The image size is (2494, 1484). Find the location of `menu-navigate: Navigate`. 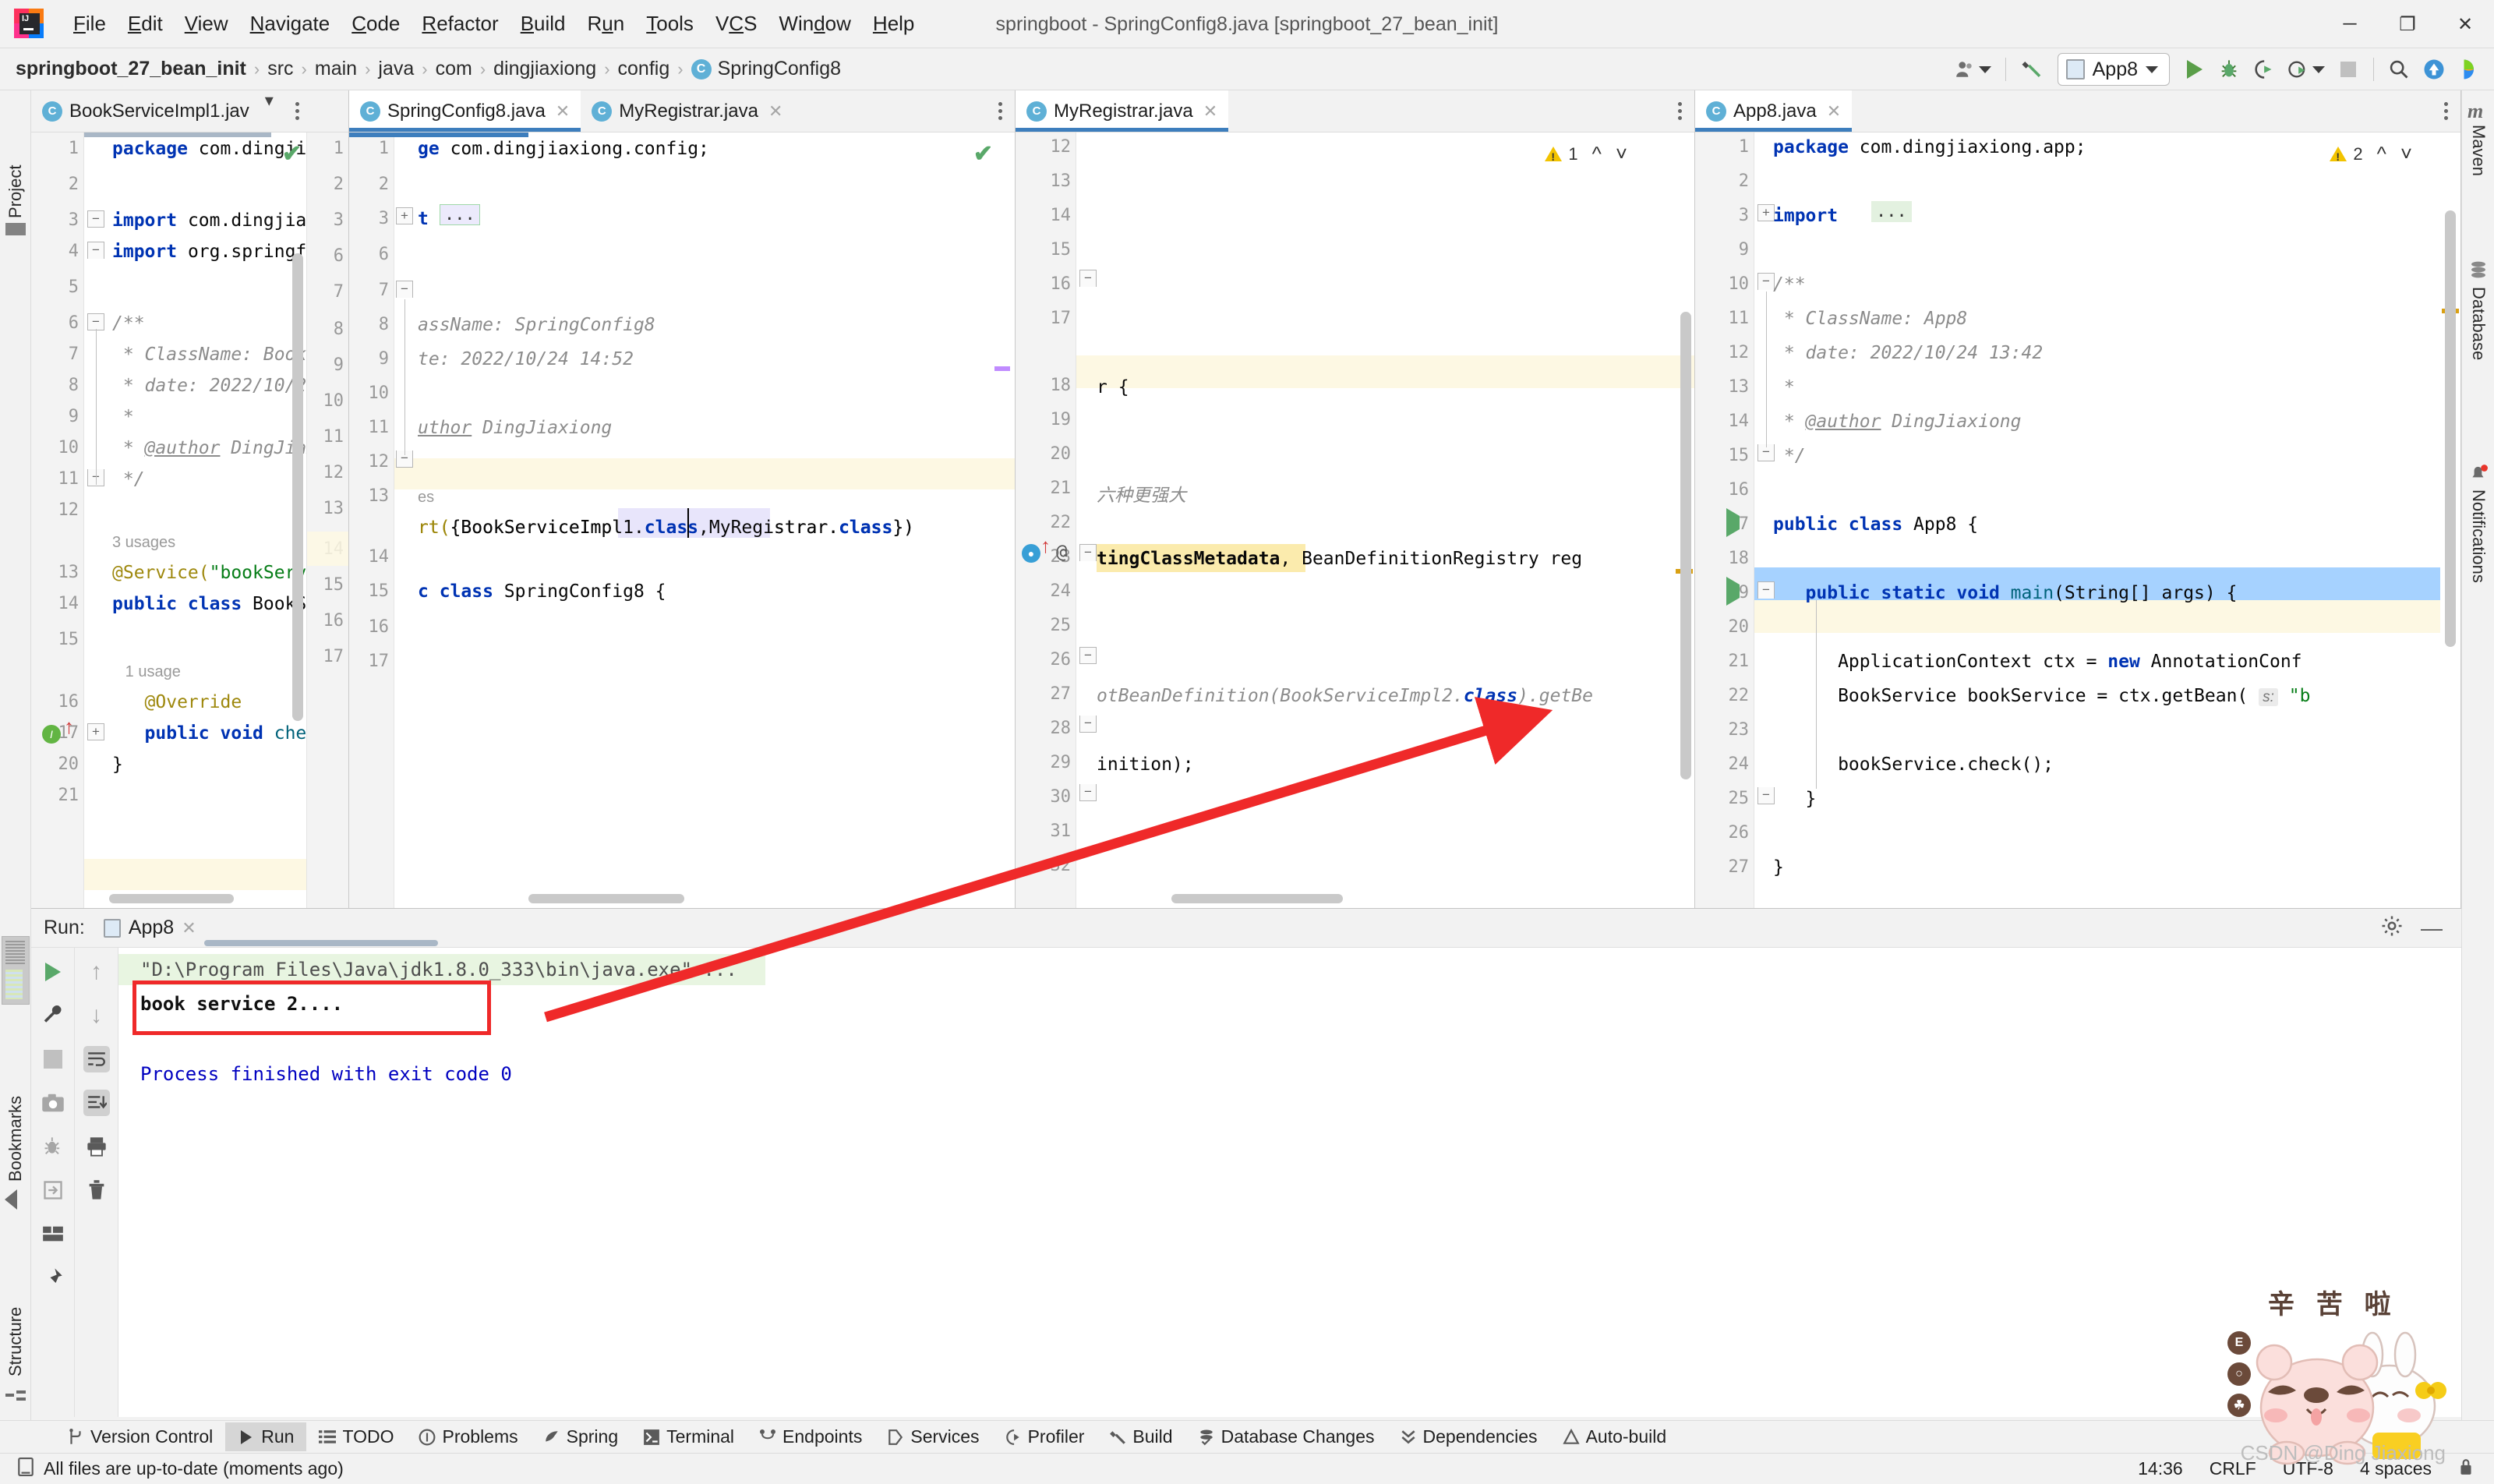

menu-navigate: Navigate is located at coordinates (290, 24).